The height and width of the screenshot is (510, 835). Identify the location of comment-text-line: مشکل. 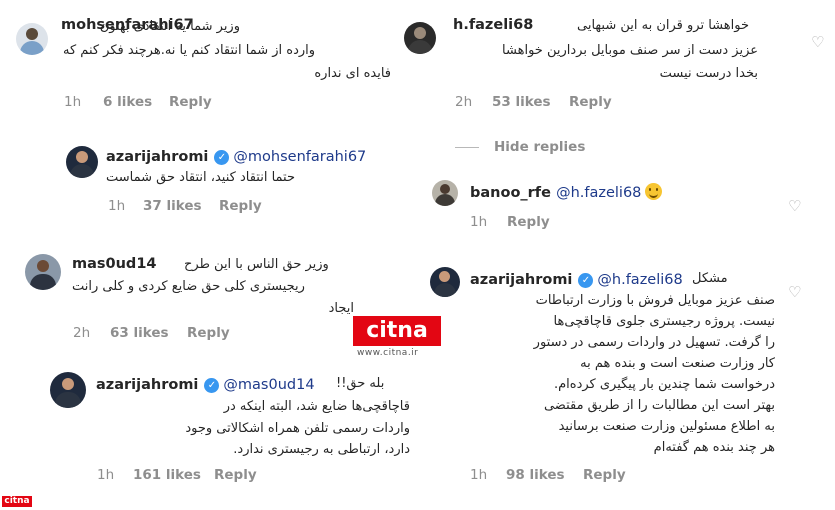
(710, 278).